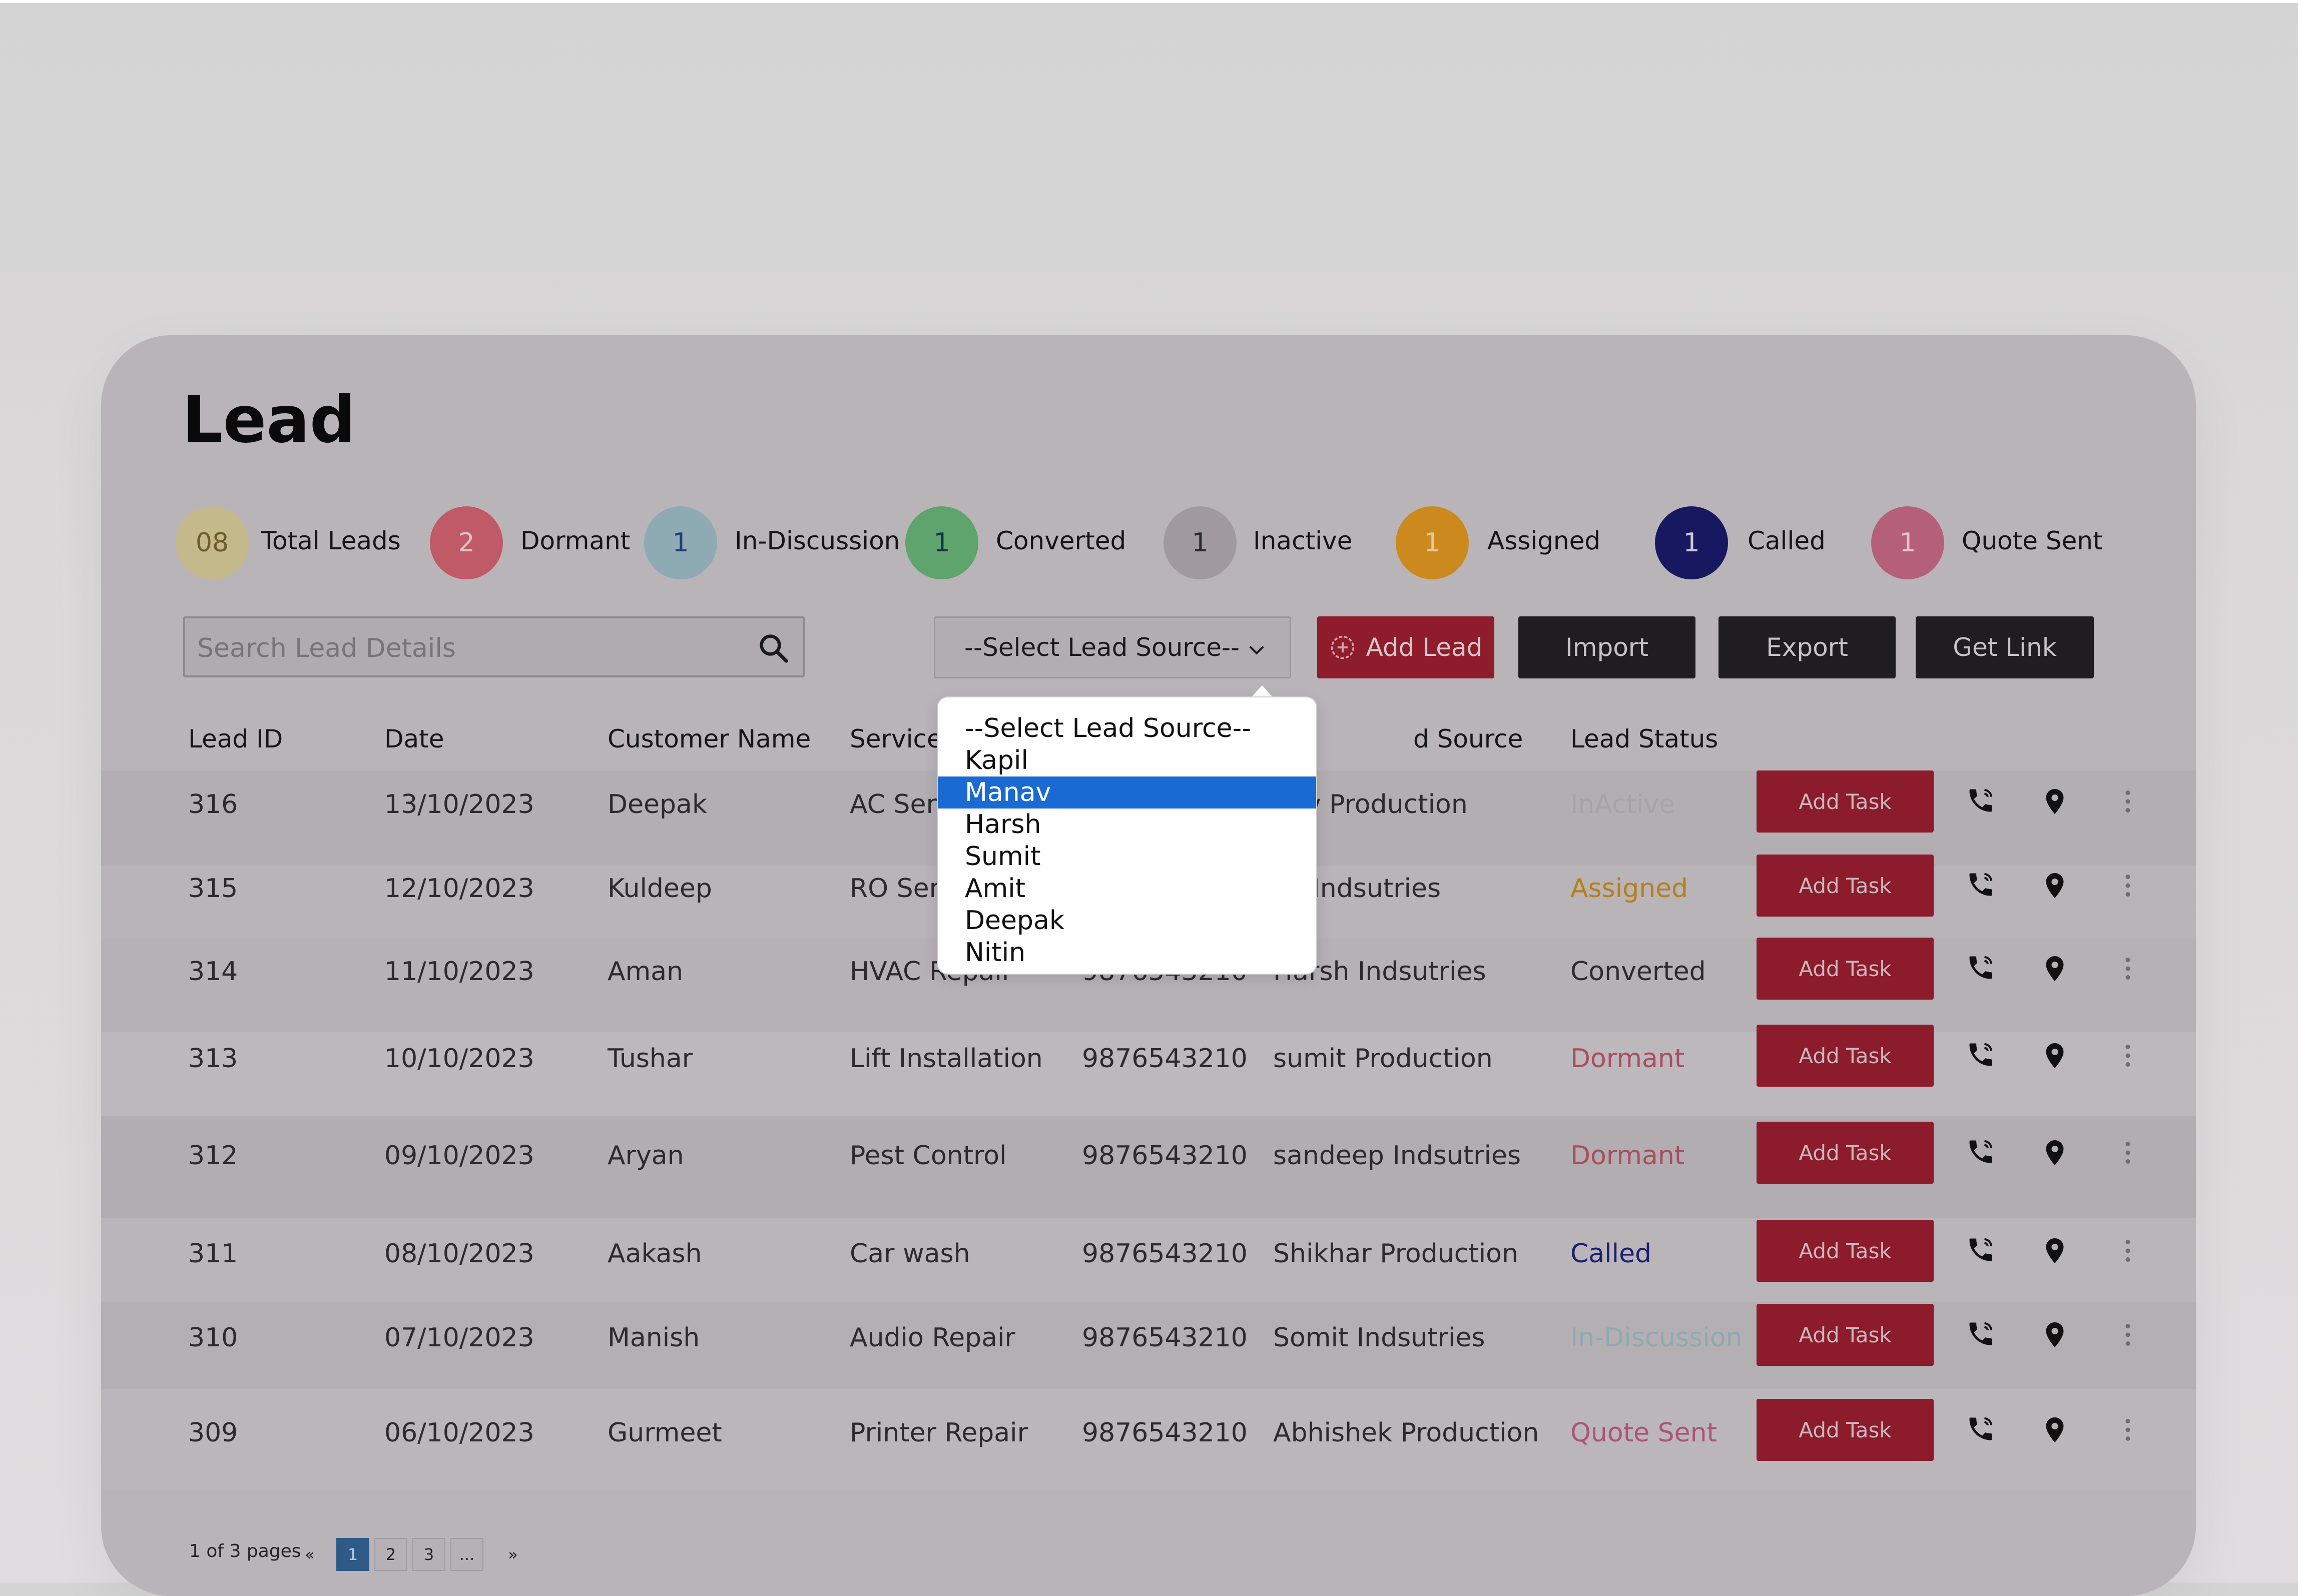  Describe the element at coordinates (665, 1433) in the screenshot. I see `cell-customer-name: Gurmeet` at that location.